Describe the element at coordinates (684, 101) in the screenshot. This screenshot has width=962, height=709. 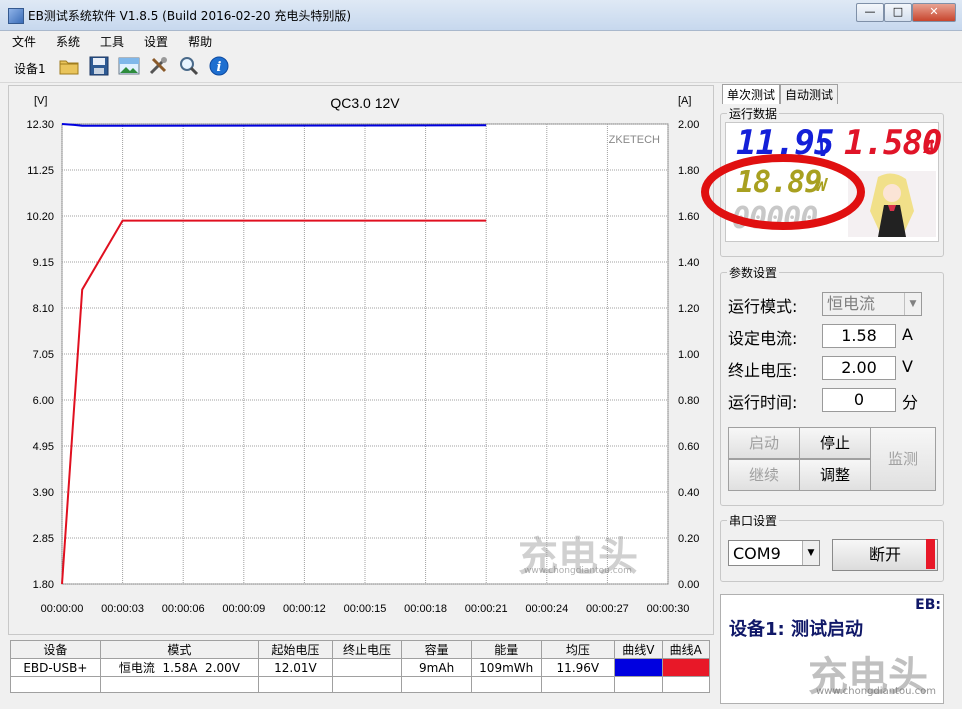
I see `right-axis-unit: [A]` at that location.